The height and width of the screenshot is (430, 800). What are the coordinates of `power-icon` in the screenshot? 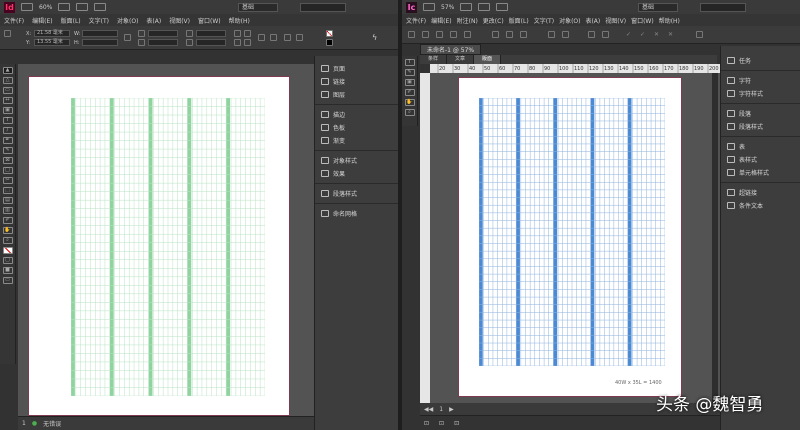 It's located at (551, 34).